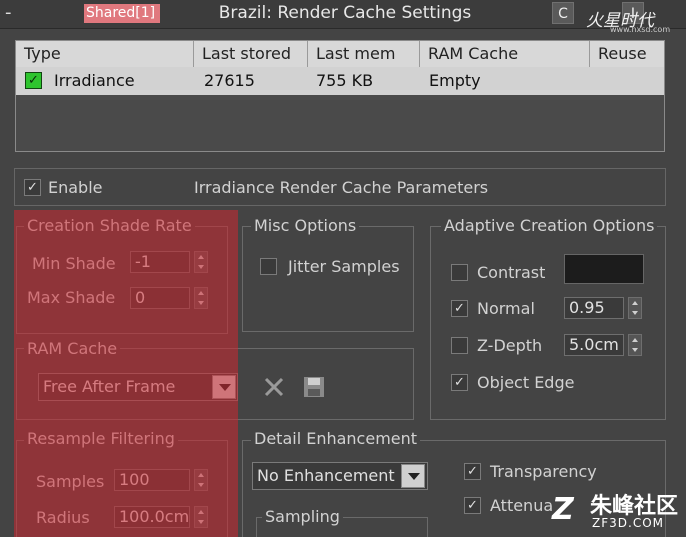  What do you see at coordinates (72, 349) in the screenshot?
I see `ram-cache-title: RAM Cache` at bounding box center [72, 349].